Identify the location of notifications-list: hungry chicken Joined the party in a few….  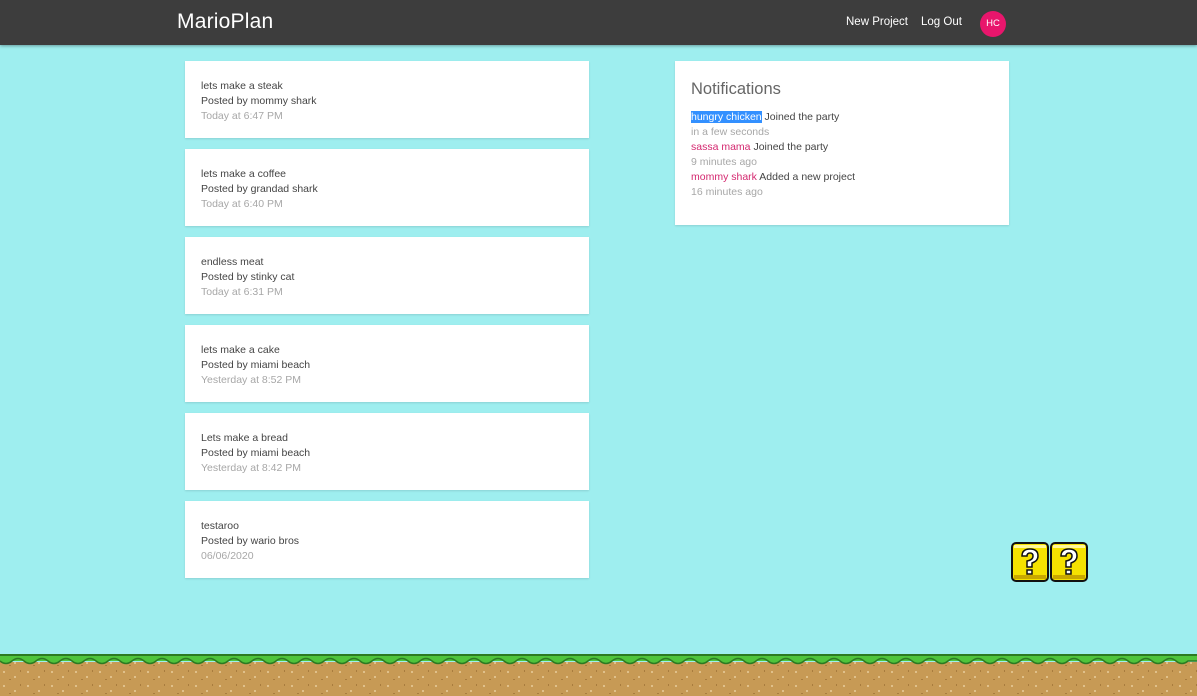
(773, 155).